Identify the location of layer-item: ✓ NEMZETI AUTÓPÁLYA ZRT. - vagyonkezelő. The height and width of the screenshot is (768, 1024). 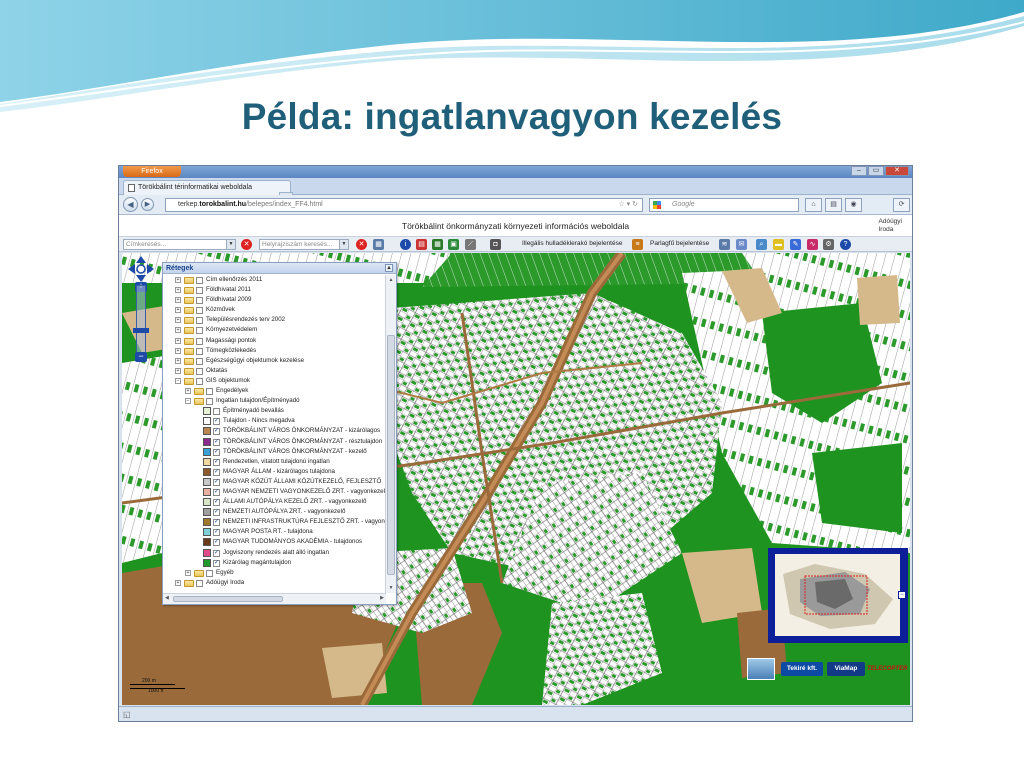
(274, 512).